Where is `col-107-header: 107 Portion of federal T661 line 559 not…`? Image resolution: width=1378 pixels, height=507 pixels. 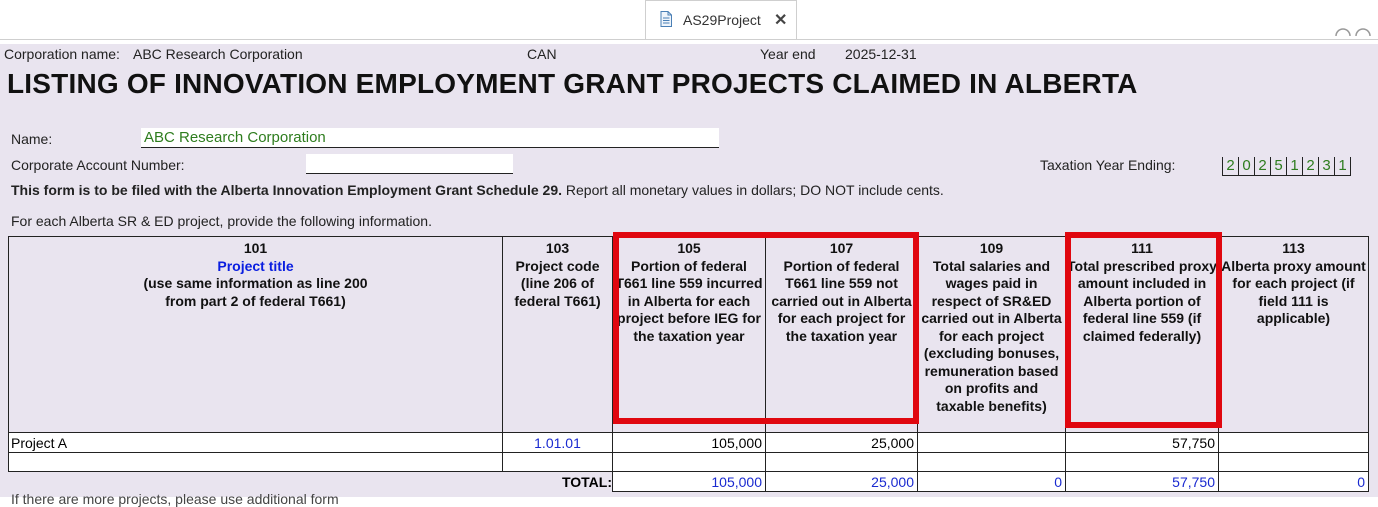 col-107-header: 107 Portion of federal T661 line 559 not… is located at coordinates (841, 334).